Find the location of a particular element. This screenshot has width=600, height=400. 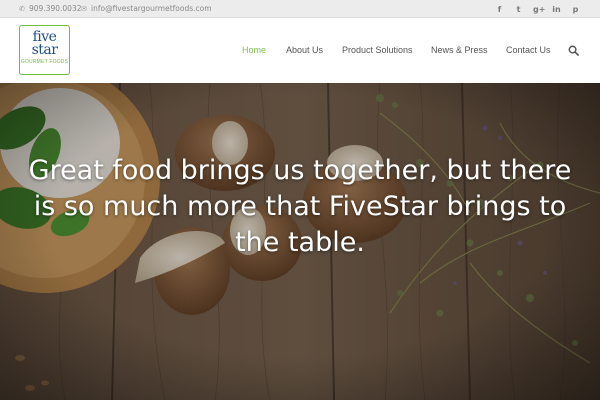

pinterest-icon: p is located at coordinates (575, 9).